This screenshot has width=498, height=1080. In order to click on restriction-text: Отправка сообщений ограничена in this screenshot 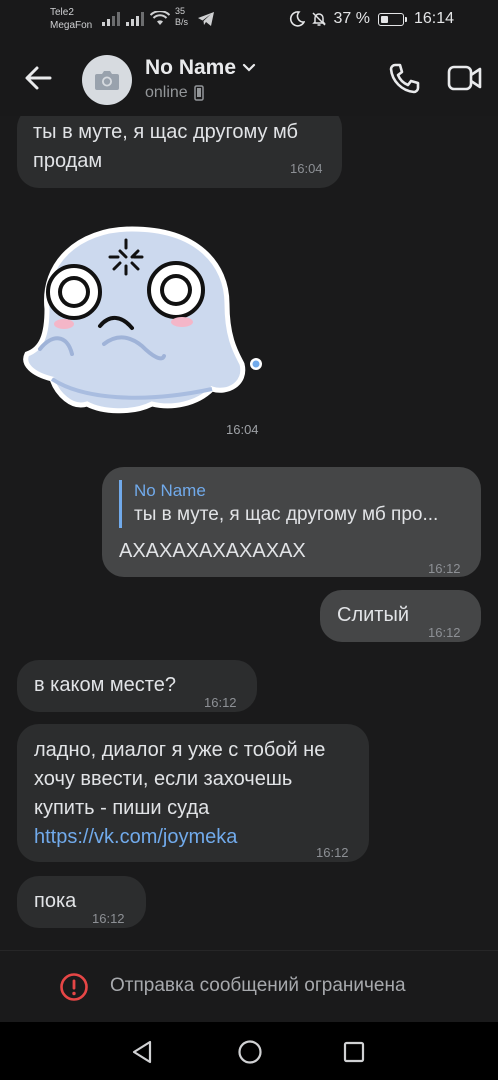, I will do `click(258, 985)`.